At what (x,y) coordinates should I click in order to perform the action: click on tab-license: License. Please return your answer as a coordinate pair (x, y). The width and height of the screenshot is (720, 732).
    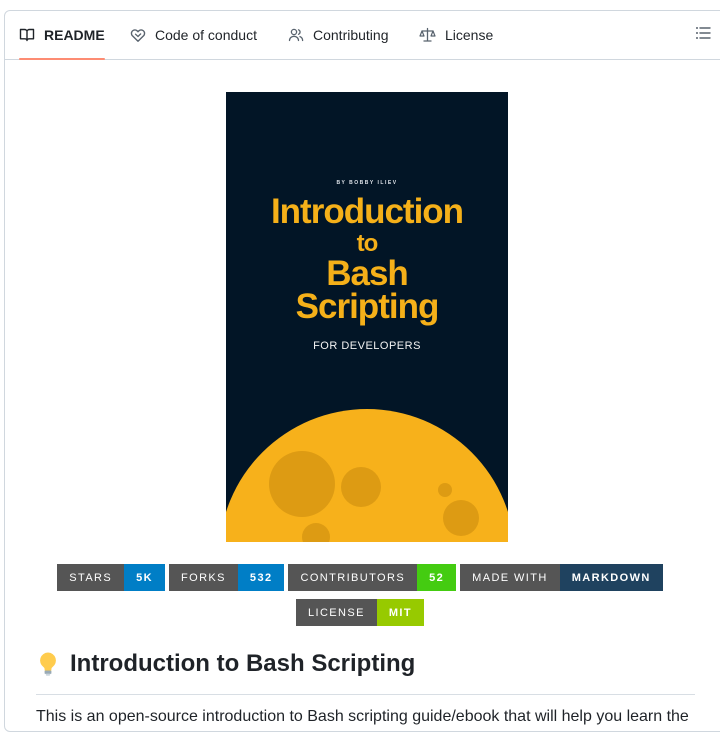
    Looking at the image, I should click on (456, 35).